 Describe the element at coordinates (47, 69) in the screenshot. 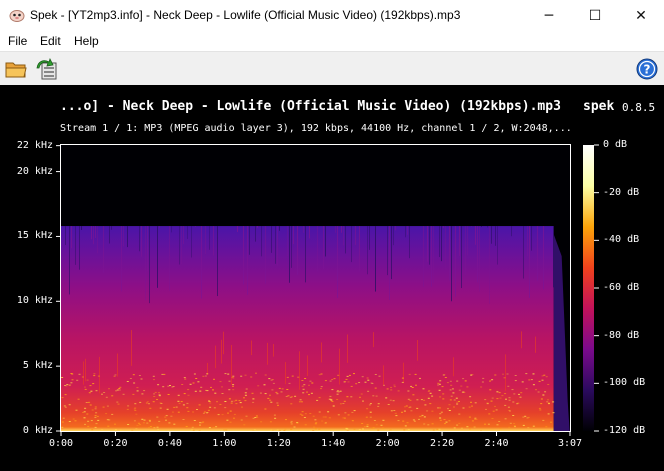

I see `save-button` at that location.